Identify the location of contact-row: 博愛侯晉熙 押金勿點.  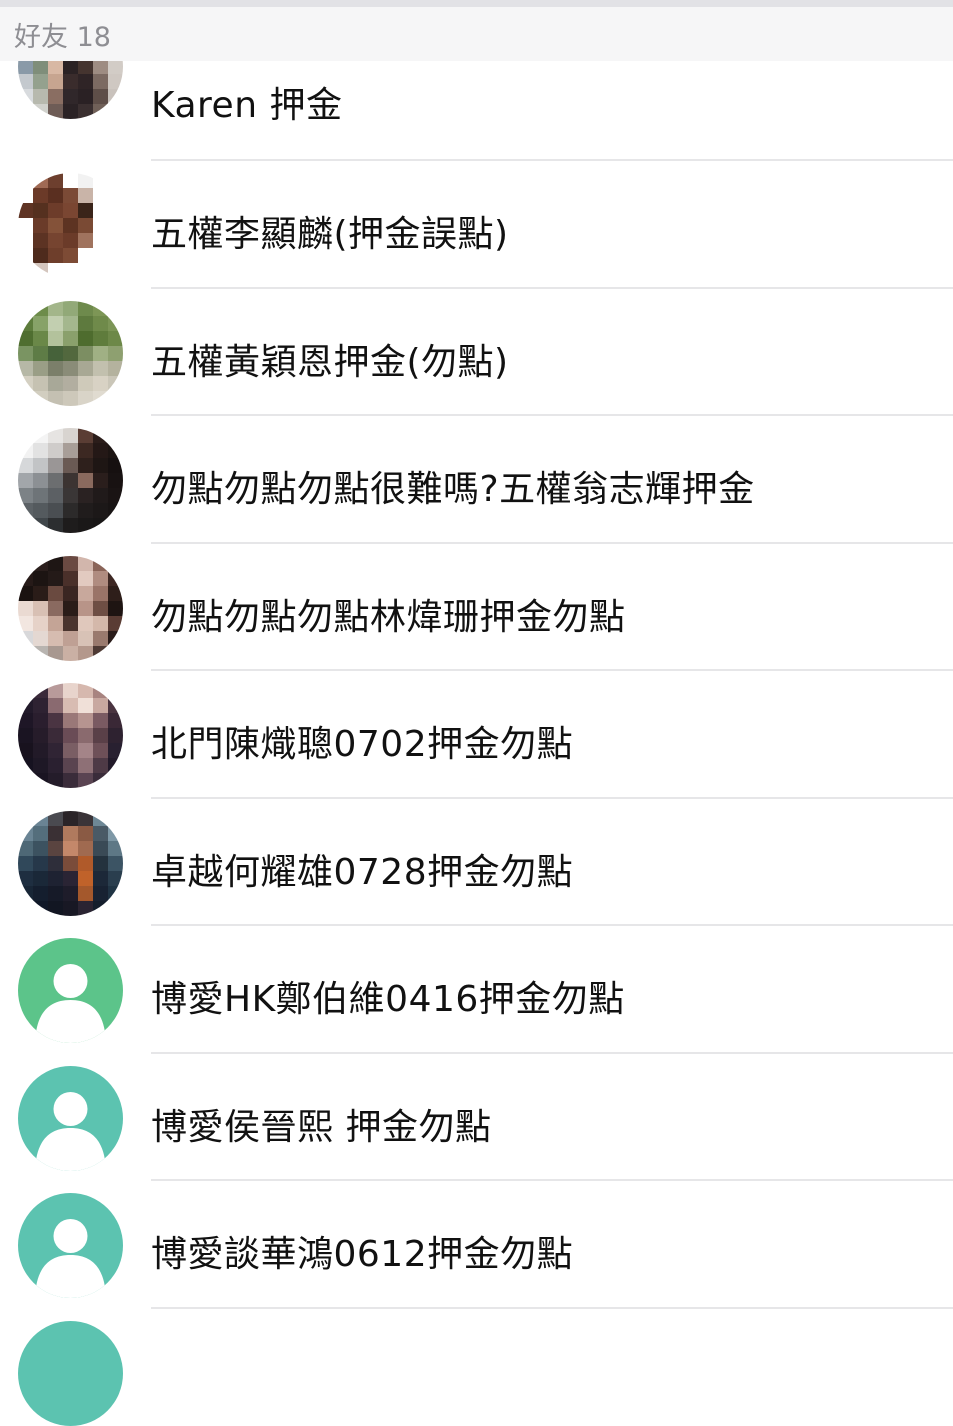
(476, 1117).